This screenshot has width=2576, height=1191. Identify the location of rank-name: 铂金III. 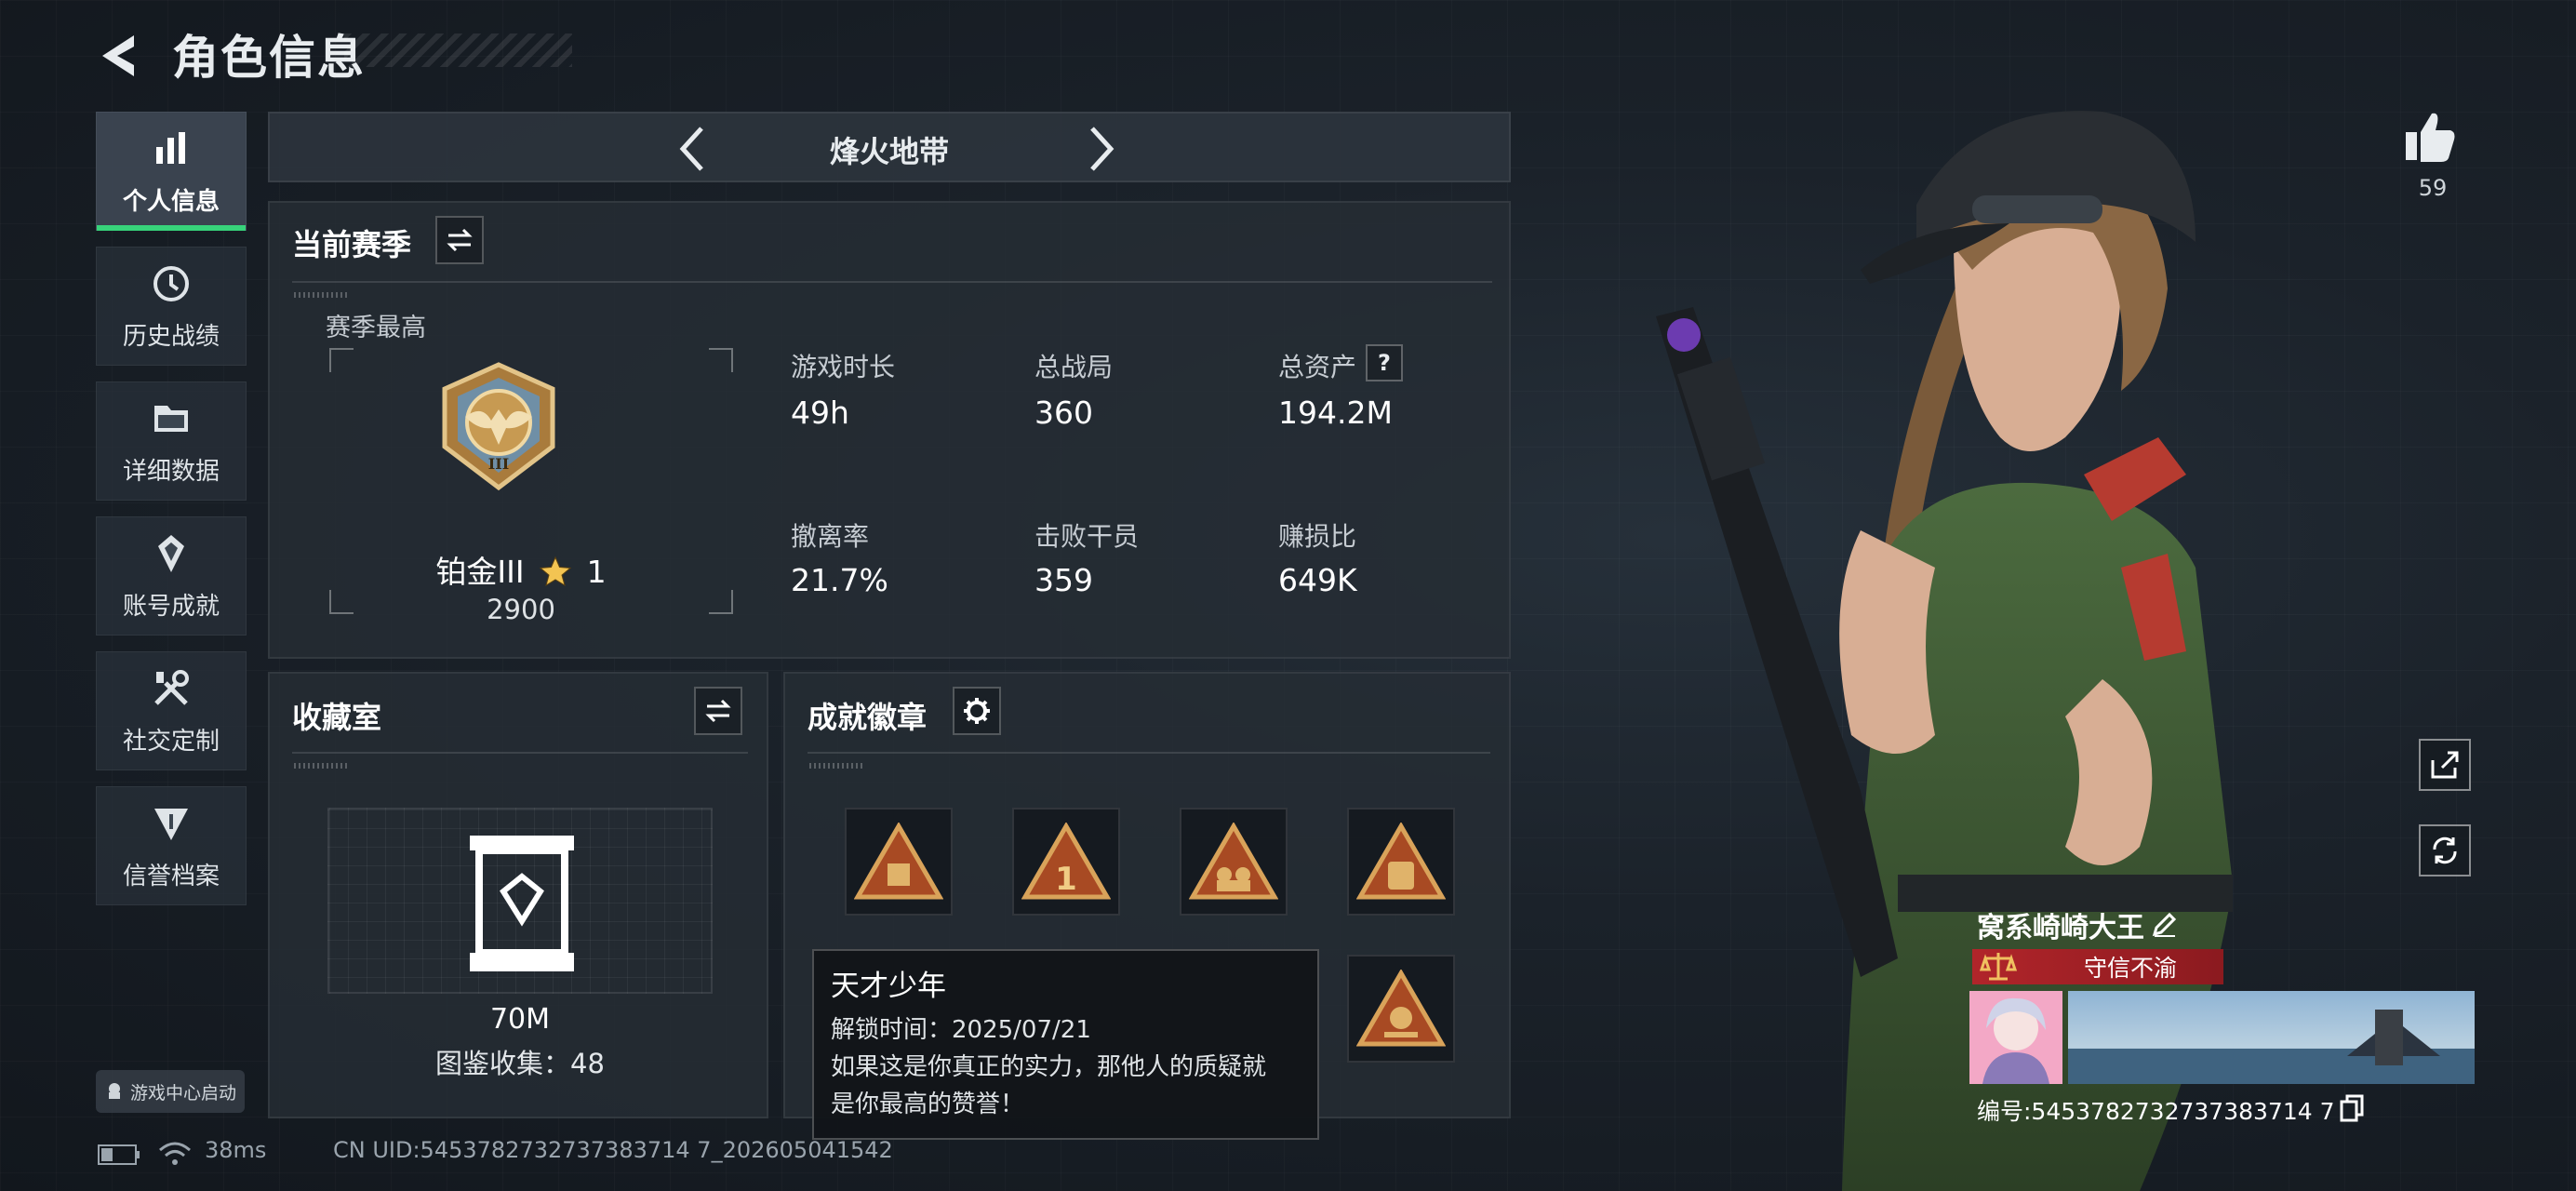
(480, 572).